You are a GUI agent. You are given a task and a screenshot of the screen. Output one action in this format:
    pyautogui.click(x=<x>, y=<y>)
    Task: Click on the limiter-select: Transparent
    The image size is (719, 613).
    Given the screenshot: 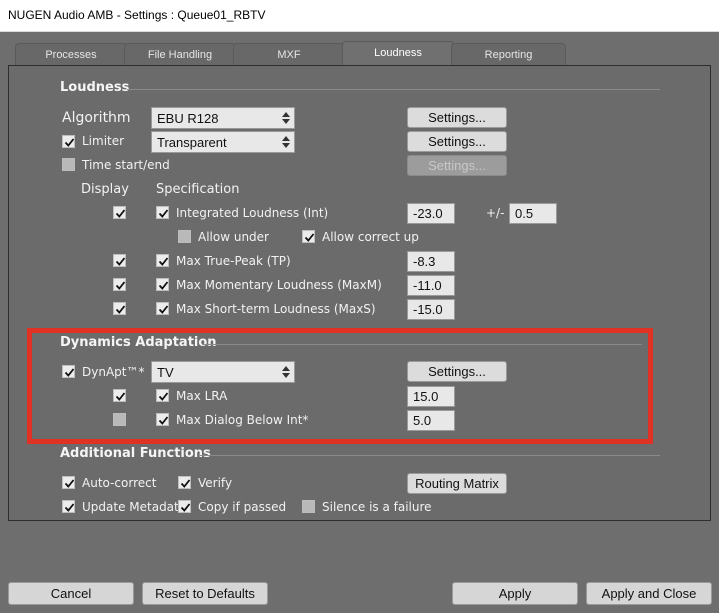 What is the action you would take?
    pyautogui.click(x=223, y=142)
    